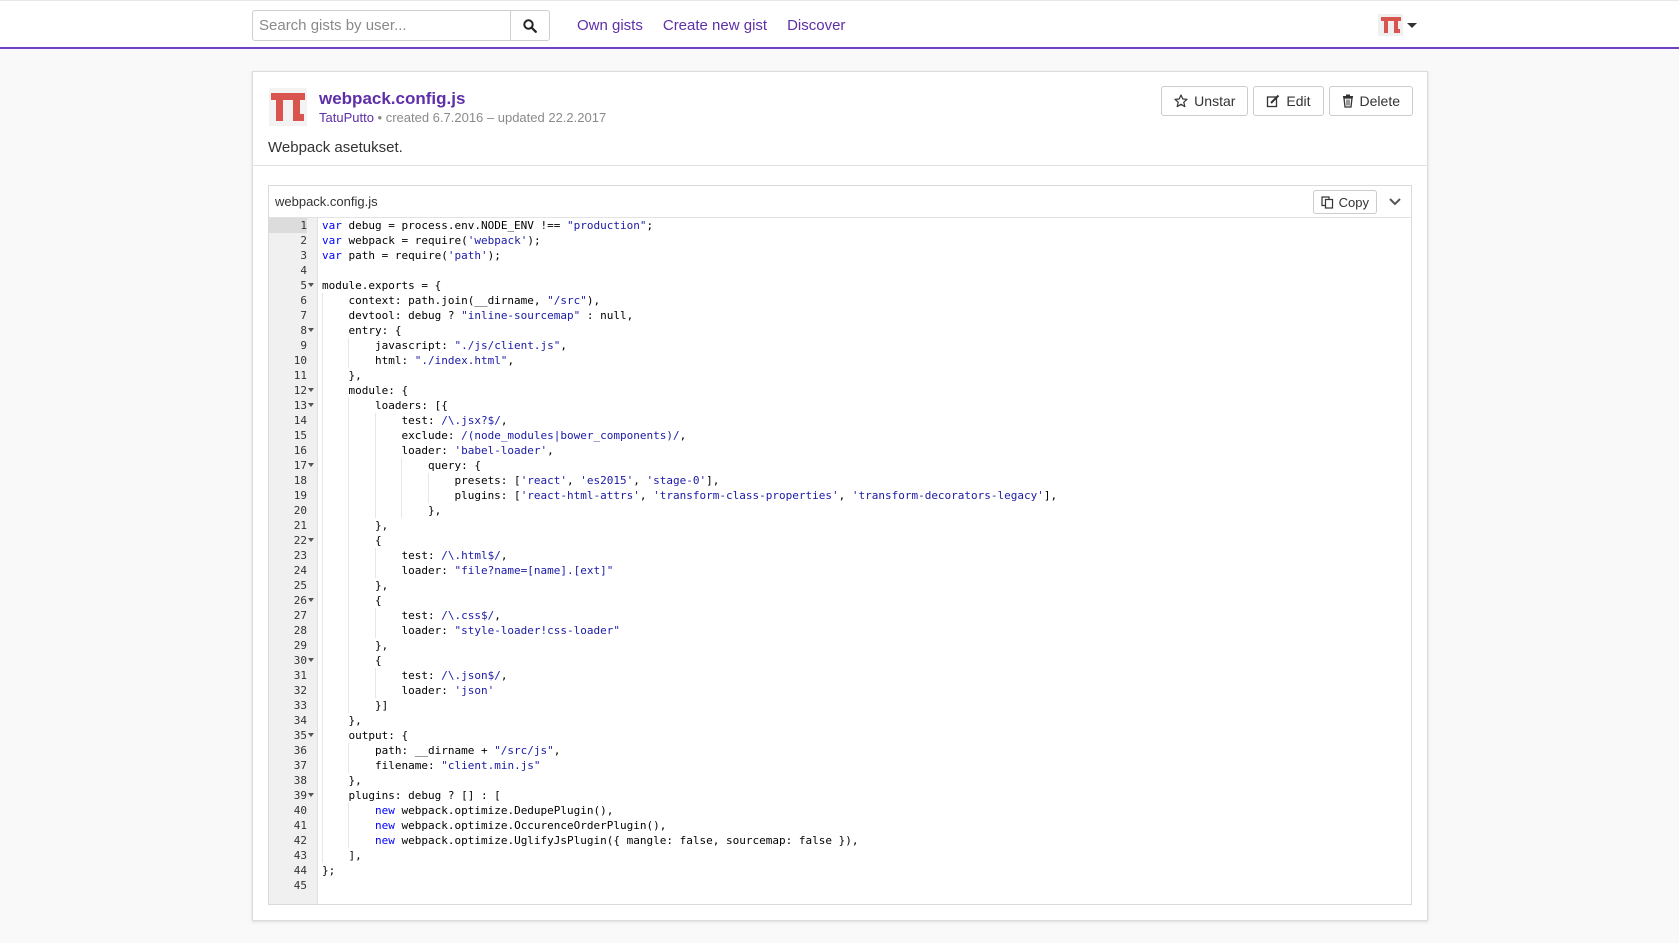 This screenshot has height=943, width=1679. What do you see at coordinates (840, 570) in the screenshot?
I see `code-line: 24 loader: "file?name=[name].[ext]"` at bounding box center [840, 570].